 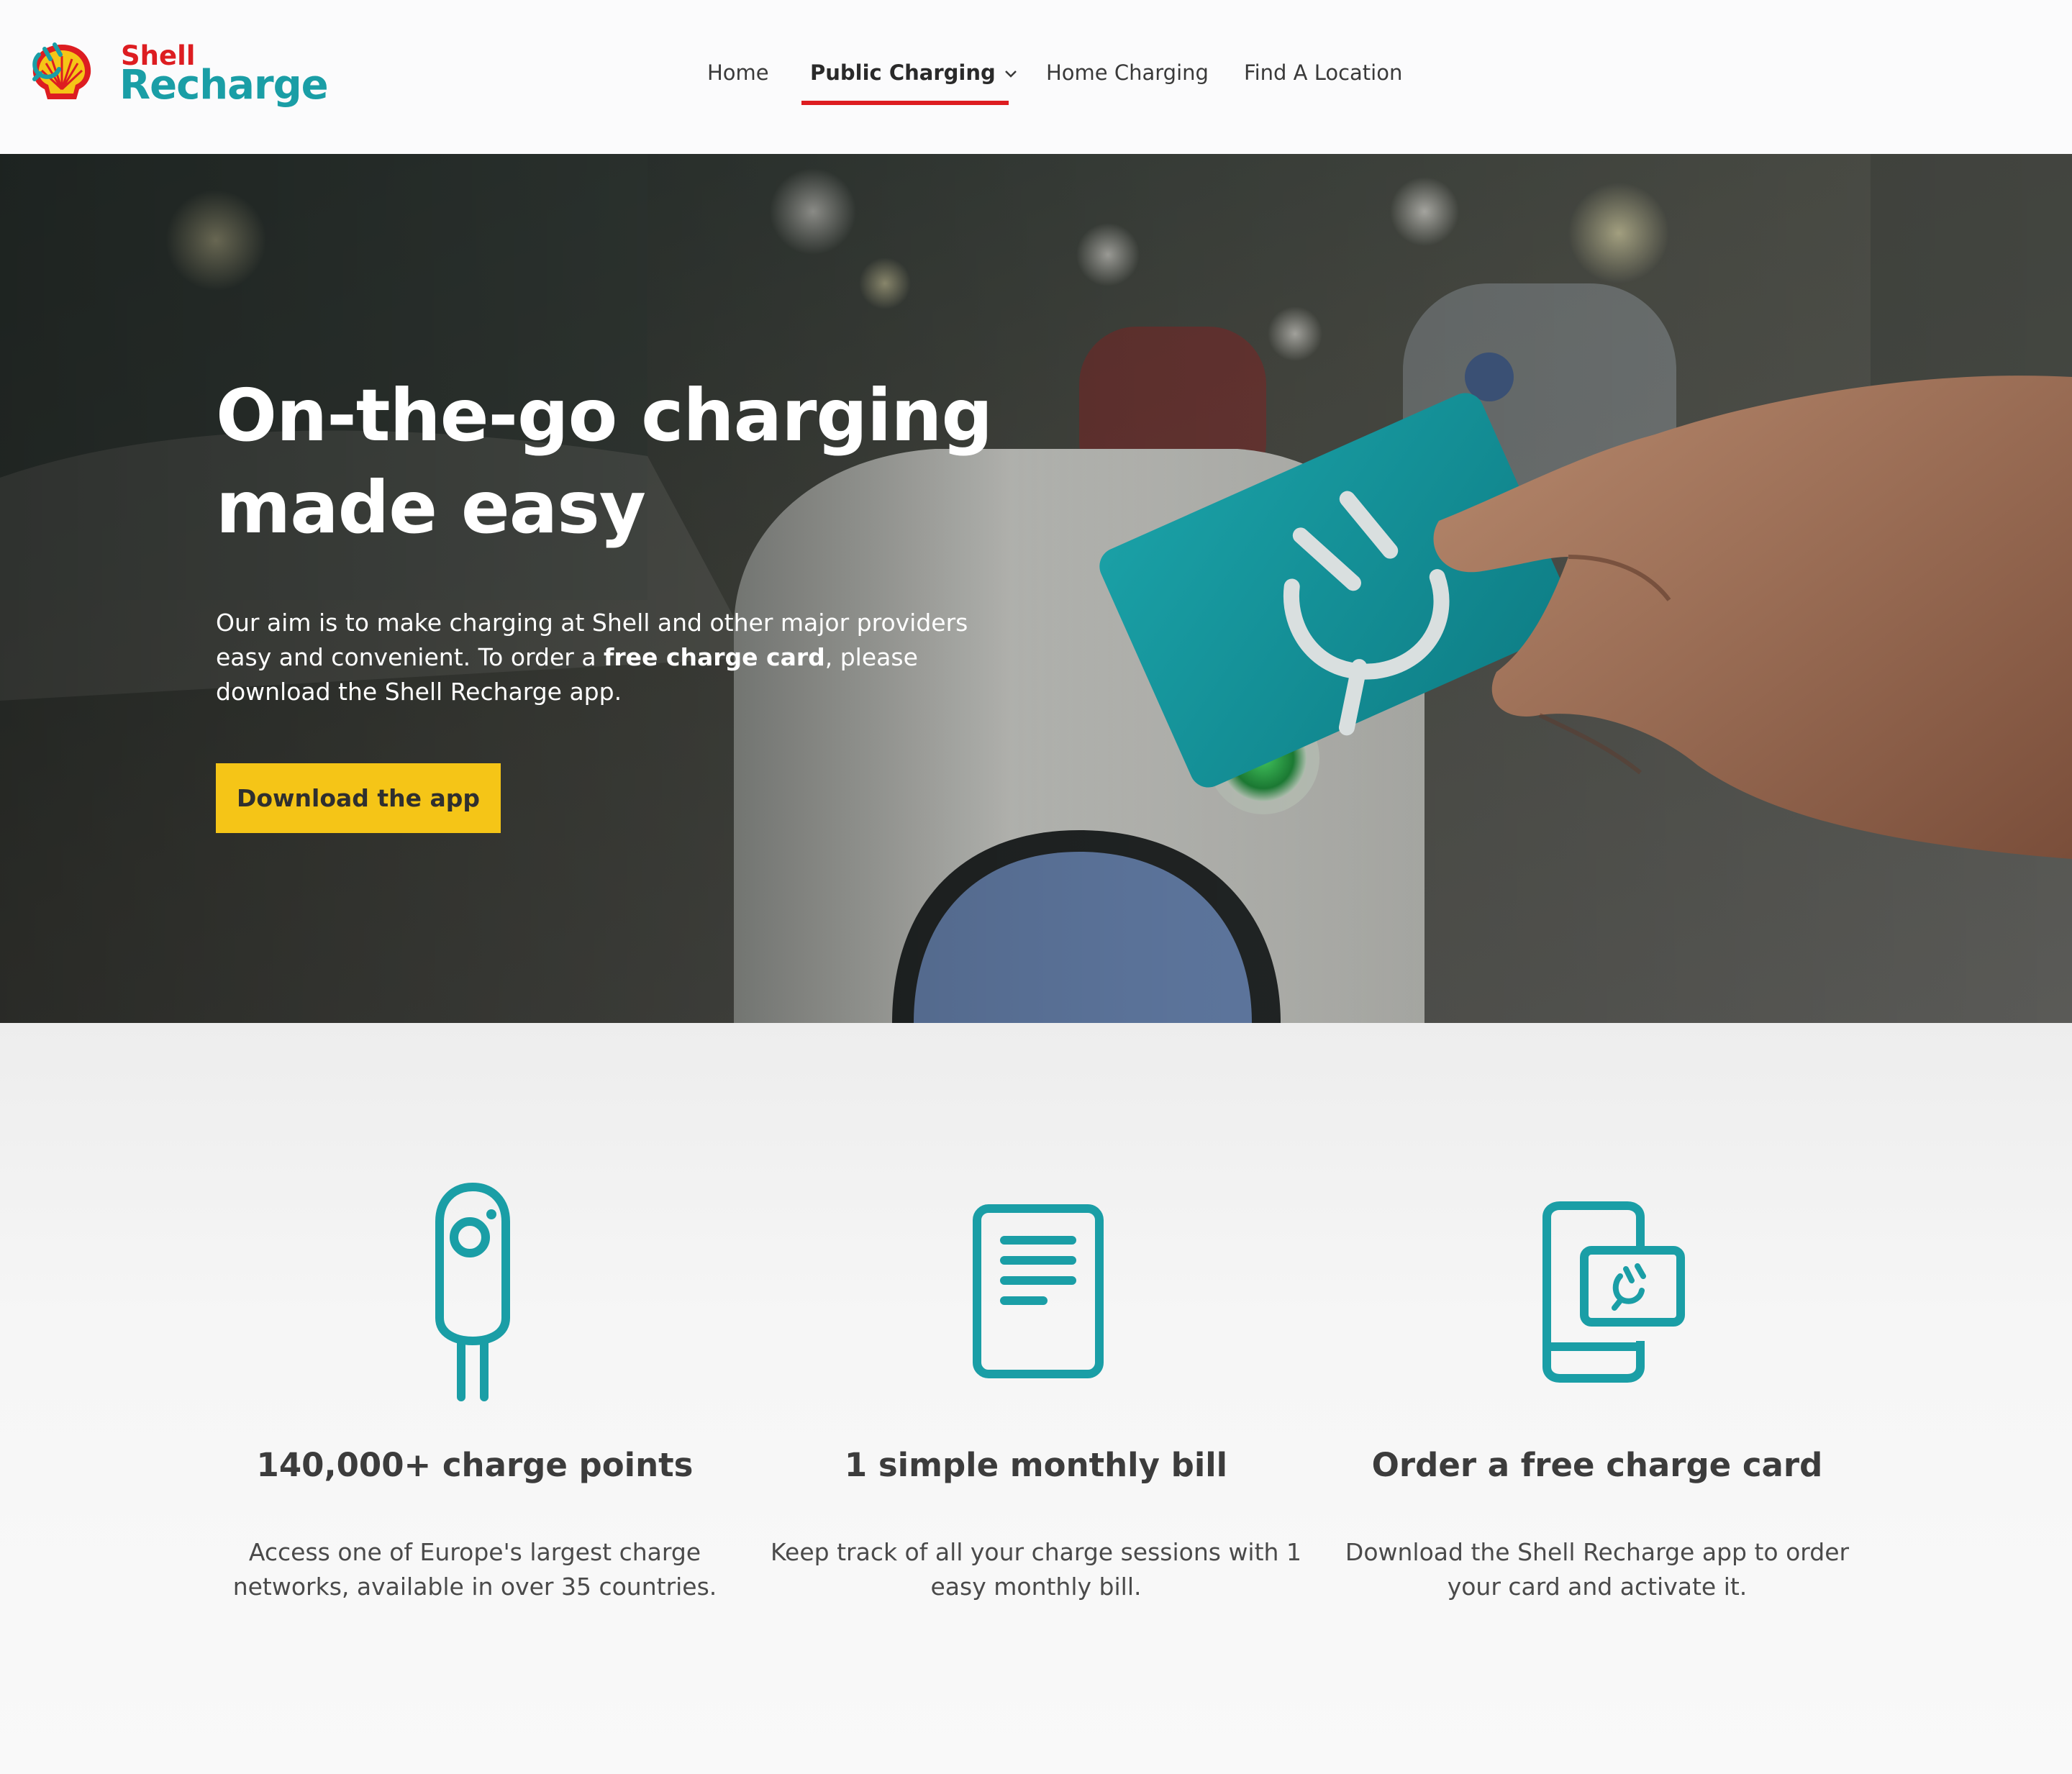 What do you see at coordinates (431, 507) in the screenshot?
I see `hero-title-line2: made easy` at bounding box center [431, 507].